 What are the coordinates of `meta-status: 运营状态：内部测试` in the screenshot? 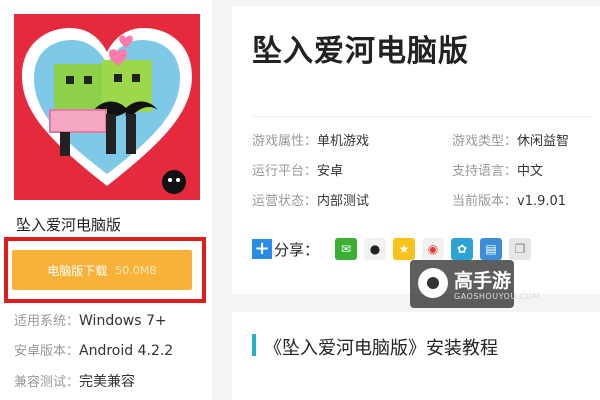 It's located at (310, 199).